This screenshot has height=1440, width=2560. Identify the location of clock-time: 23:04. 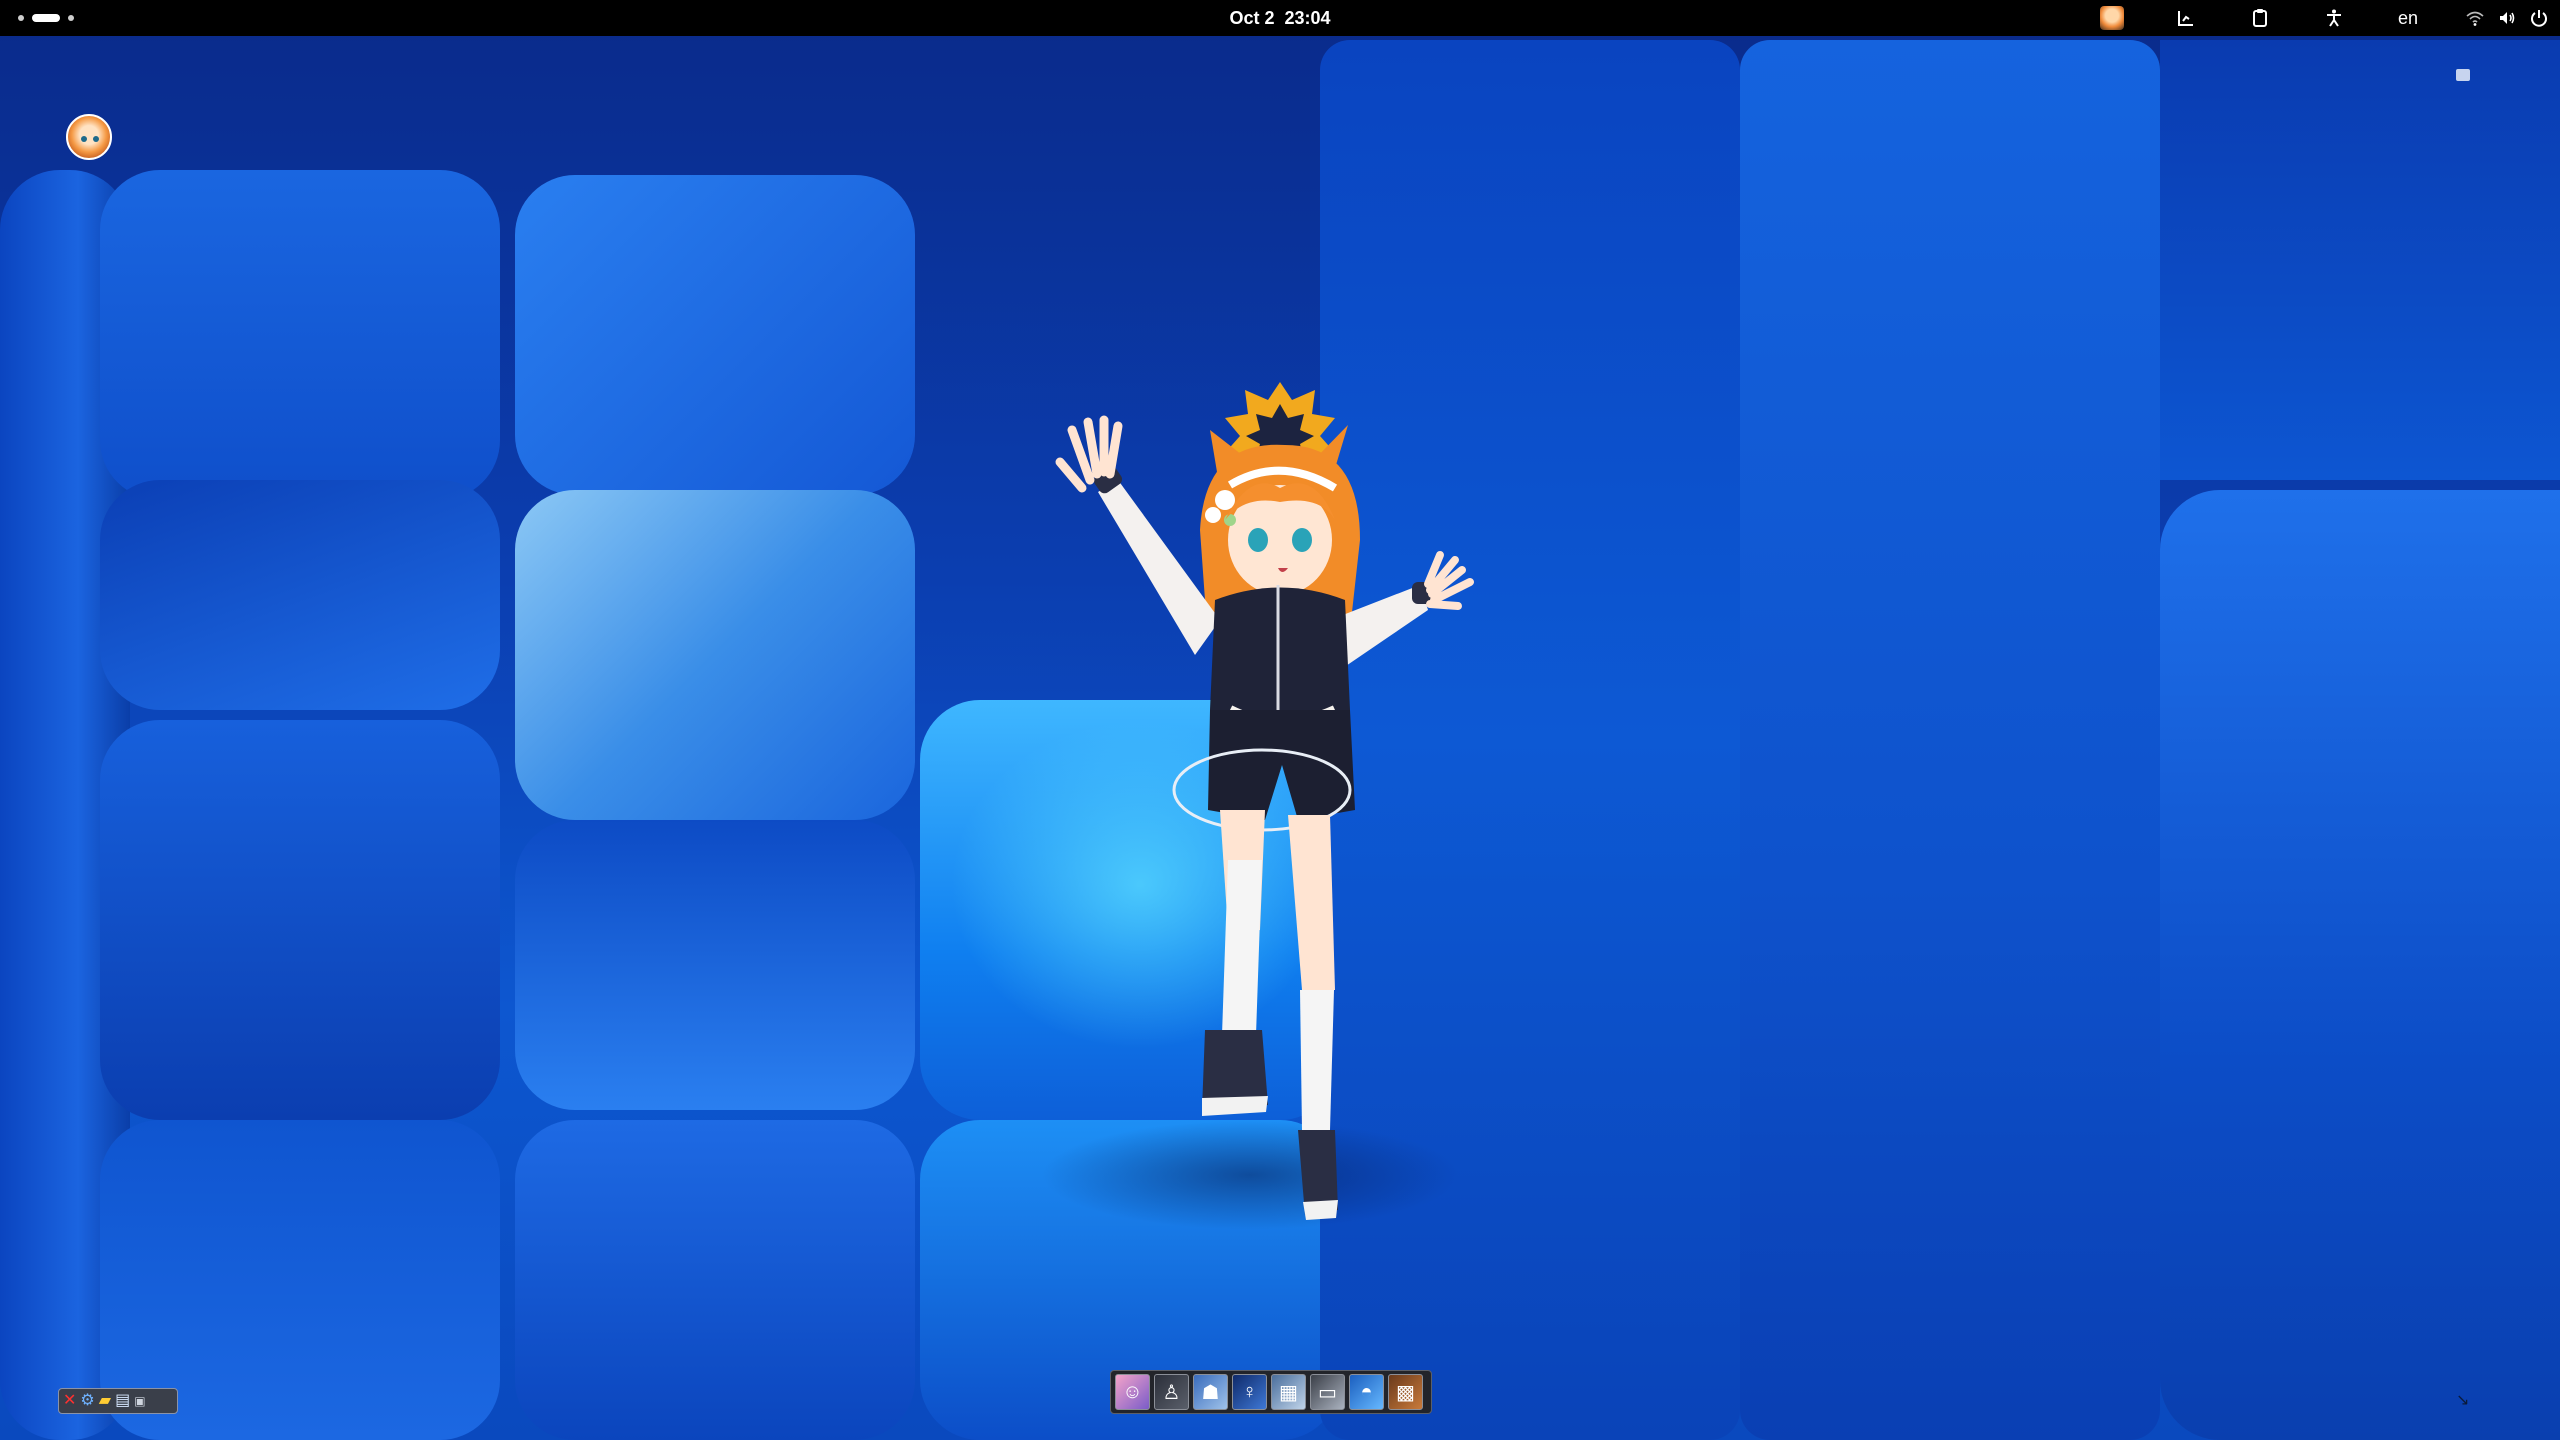
(1307, 17).